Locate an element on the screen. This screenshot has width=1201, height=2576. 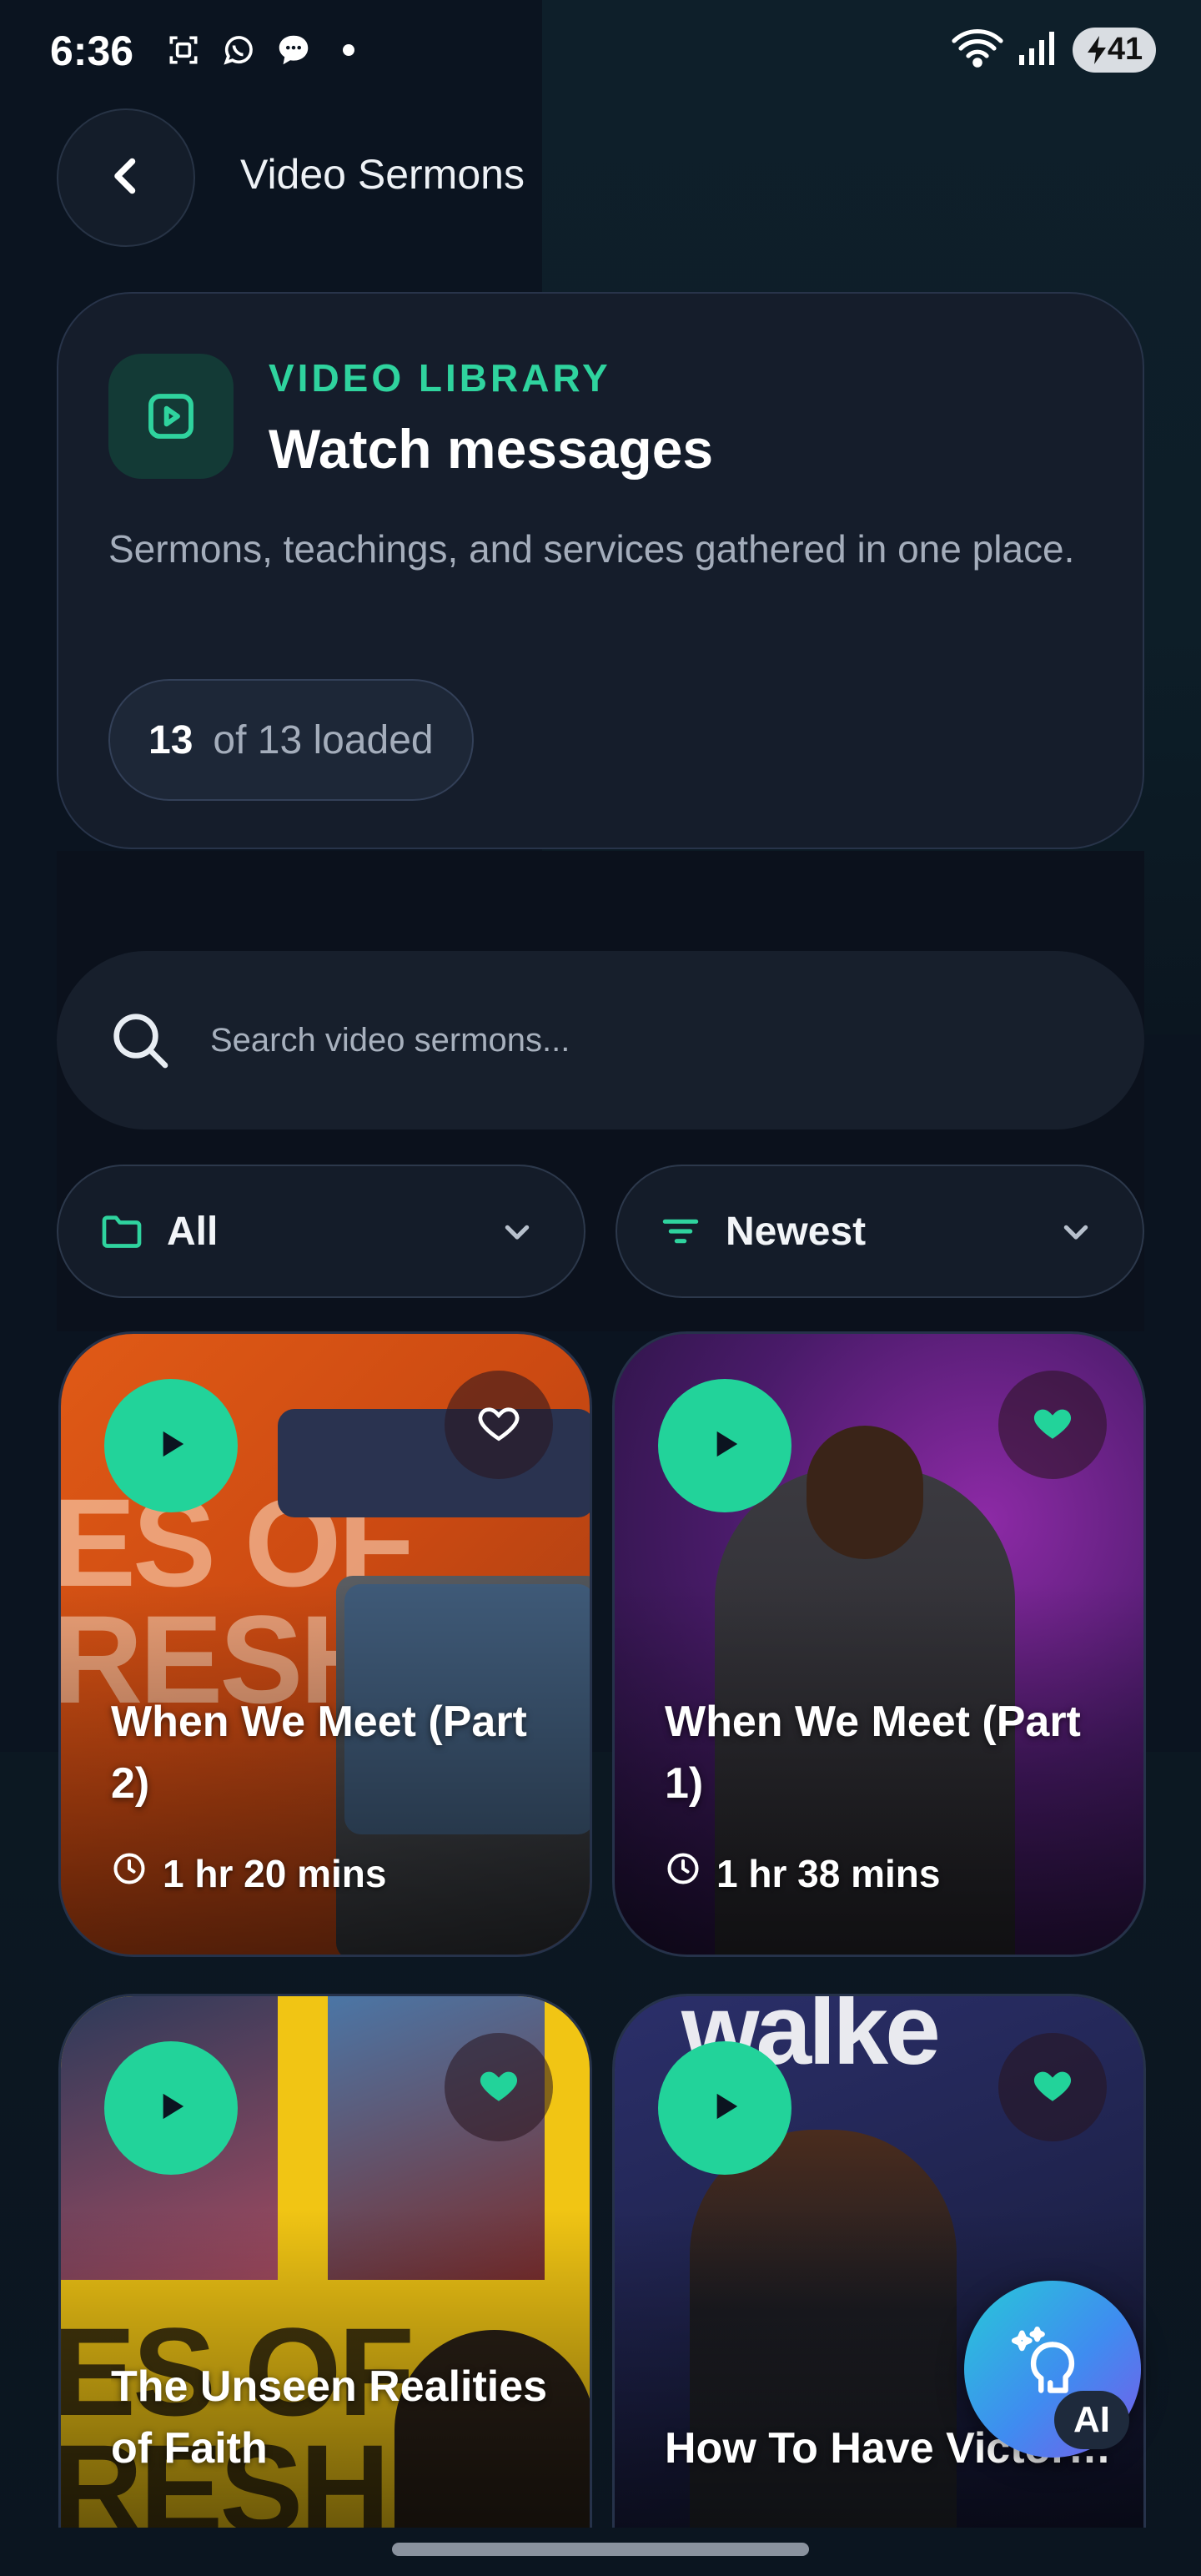
page-title: Video Sermons is located at coordinates (383, 174).